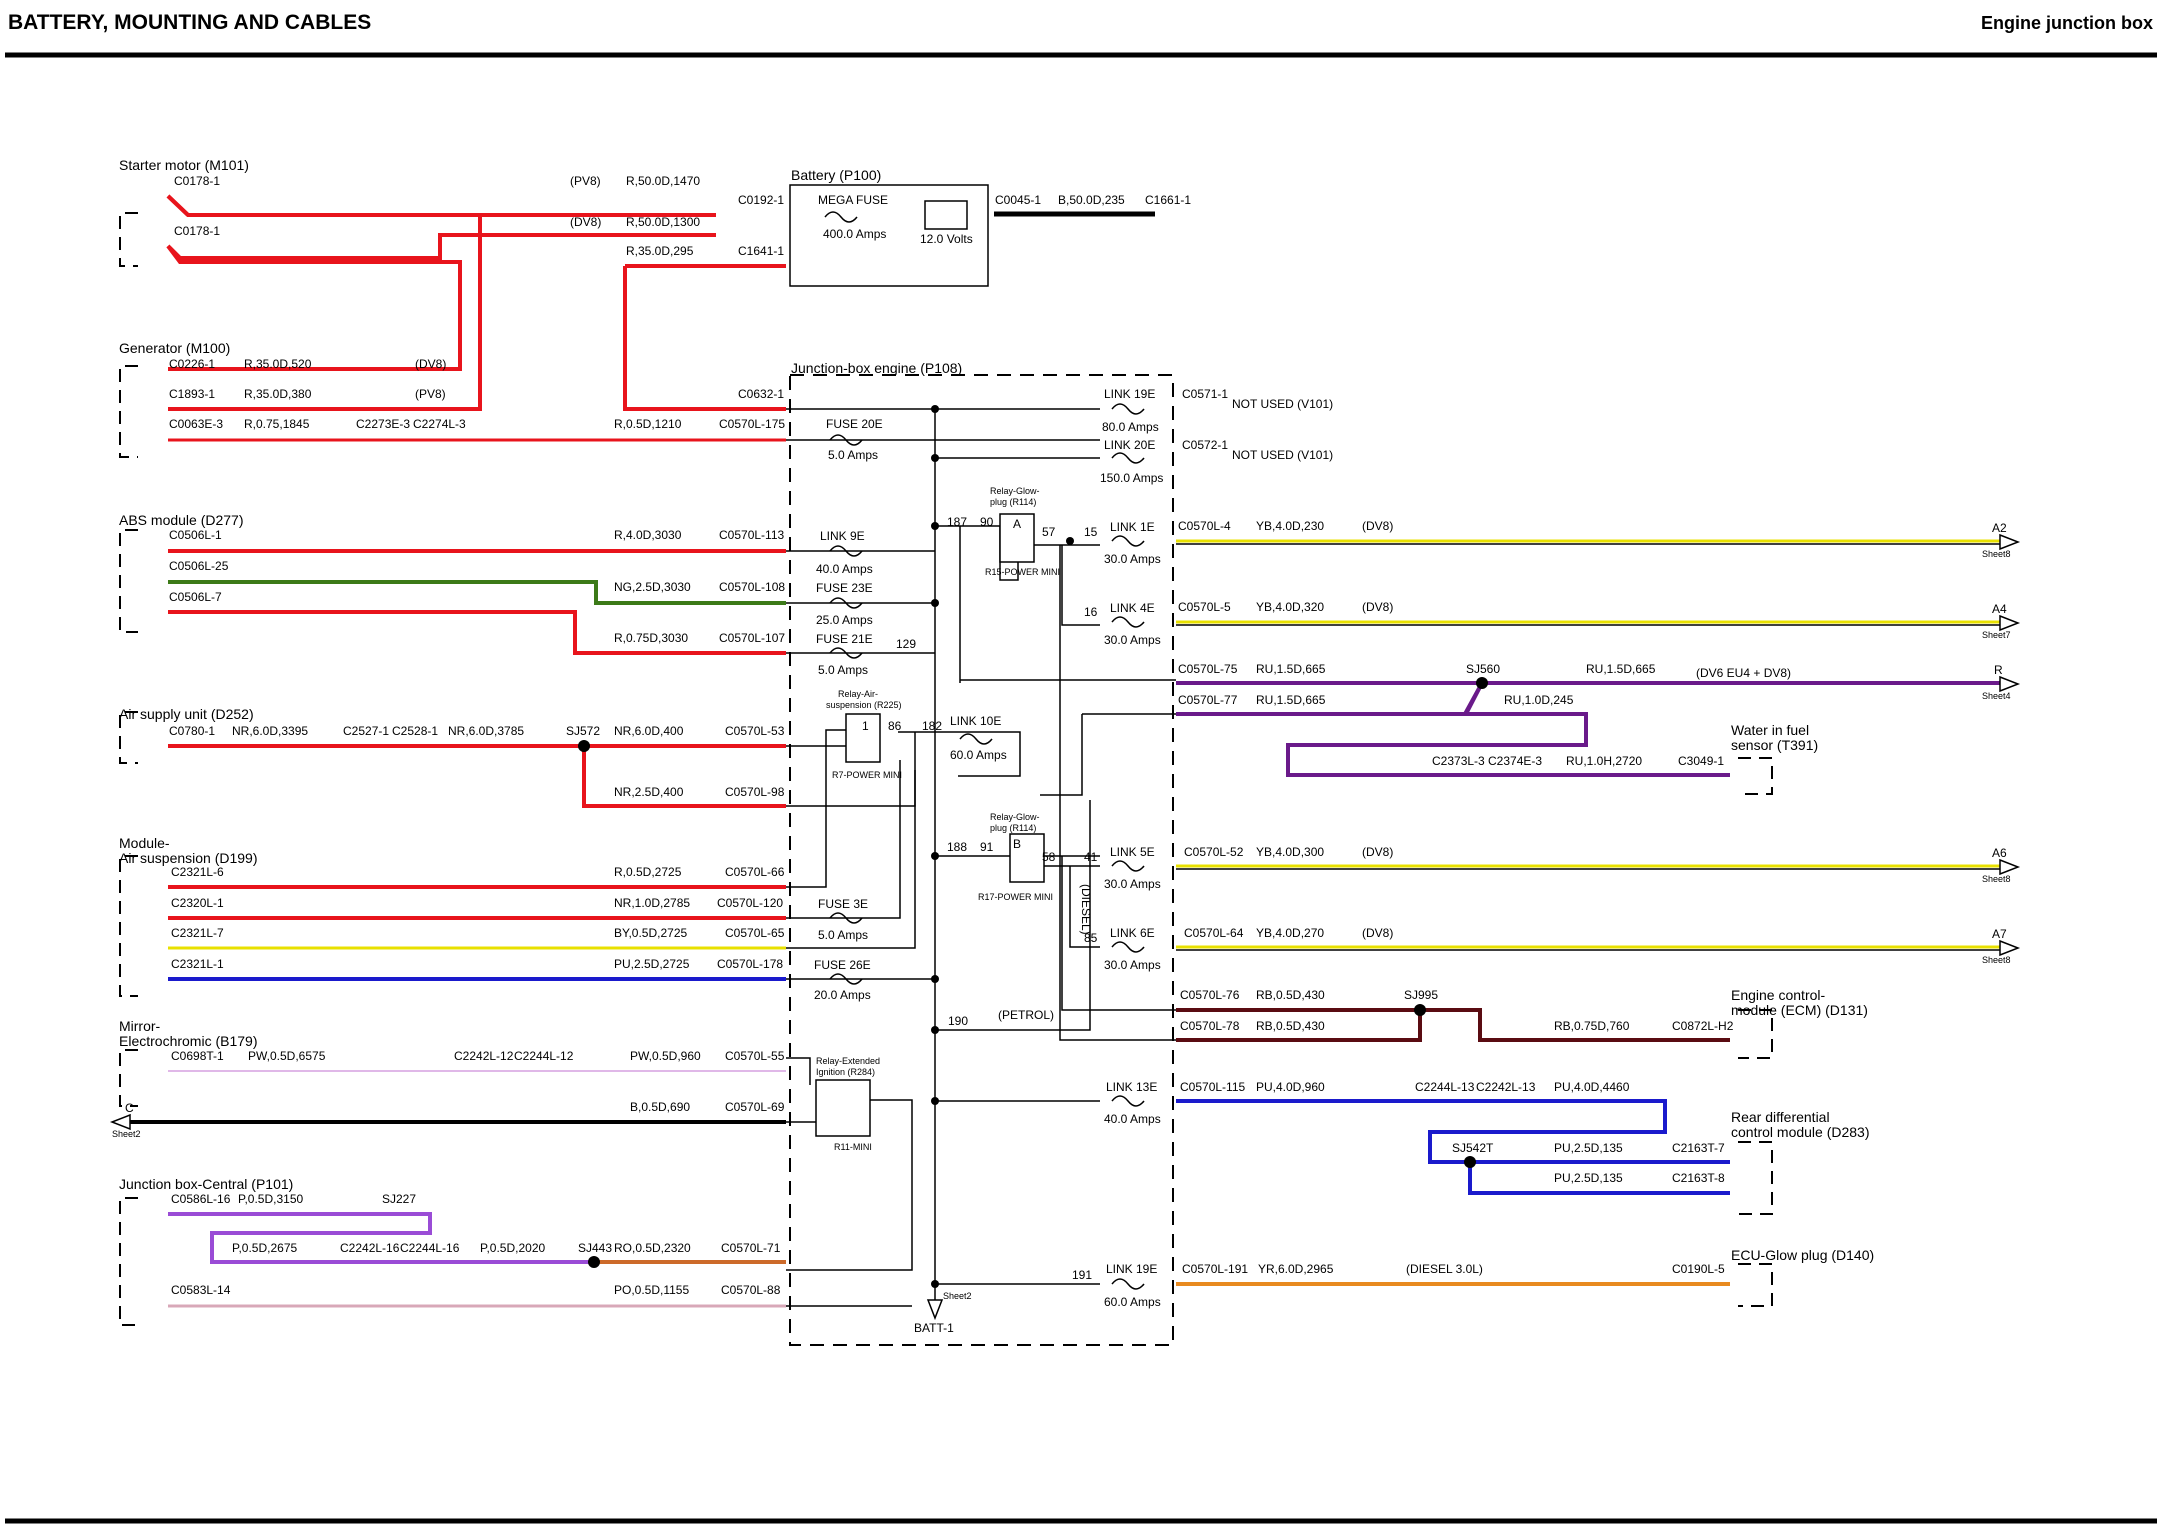  Describe the element at coordinates (1082, 1275) in the screenshot. I see `node-191: 191` at that location.